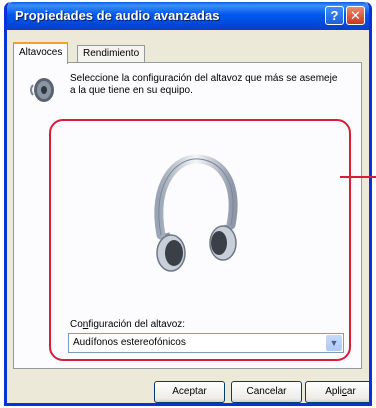 The height and width of the screenshot is (408, 376). Describe the element at coordinates (111, 53) in the screenshot. I see `tab-rendimiento: Rendimiento` at that location.